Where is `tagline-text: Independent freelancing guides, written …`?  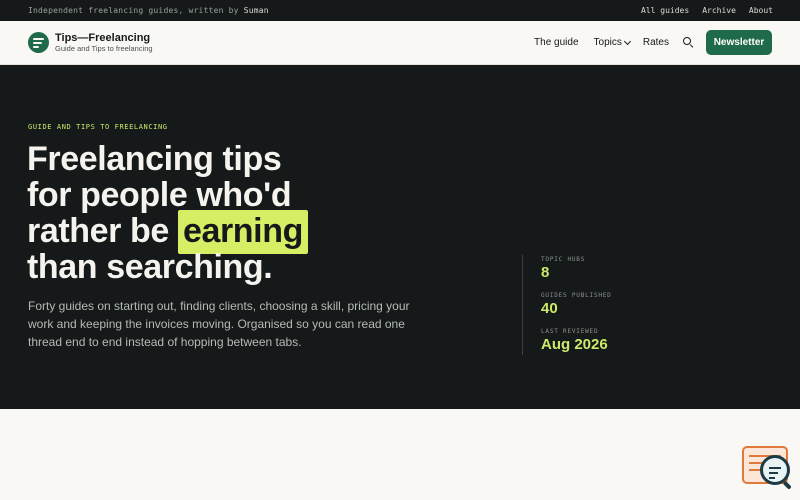 tagline-text: Independent freelancing guides, written … is located at coordinates (133, 10).